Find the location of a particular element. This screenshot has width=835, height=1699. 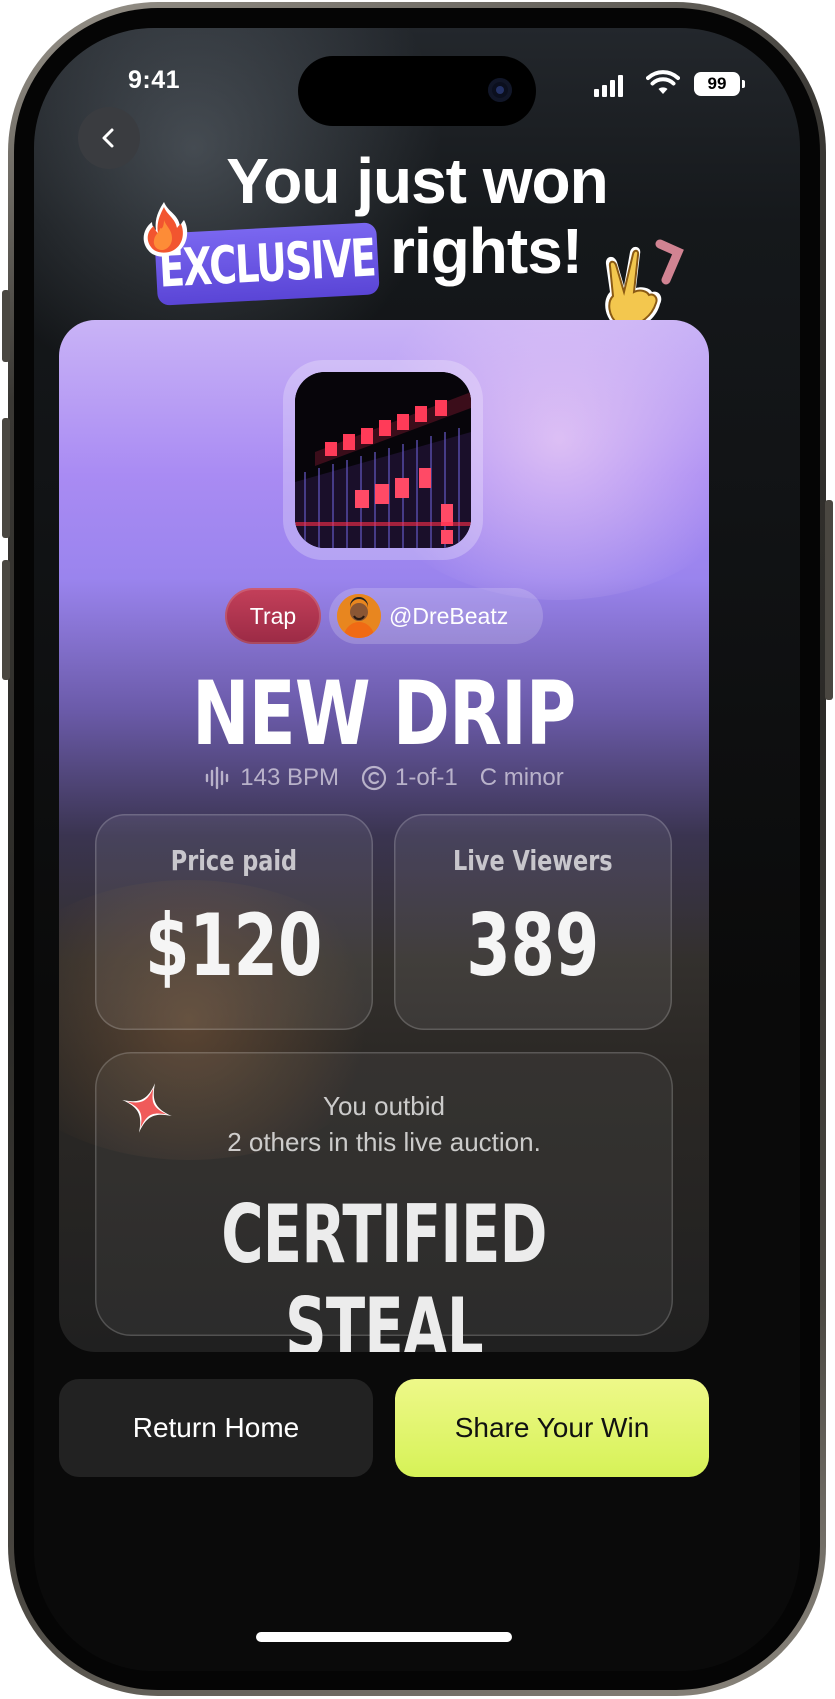

bpm-meta: 143 BPM is located at coordinates (271, 778).